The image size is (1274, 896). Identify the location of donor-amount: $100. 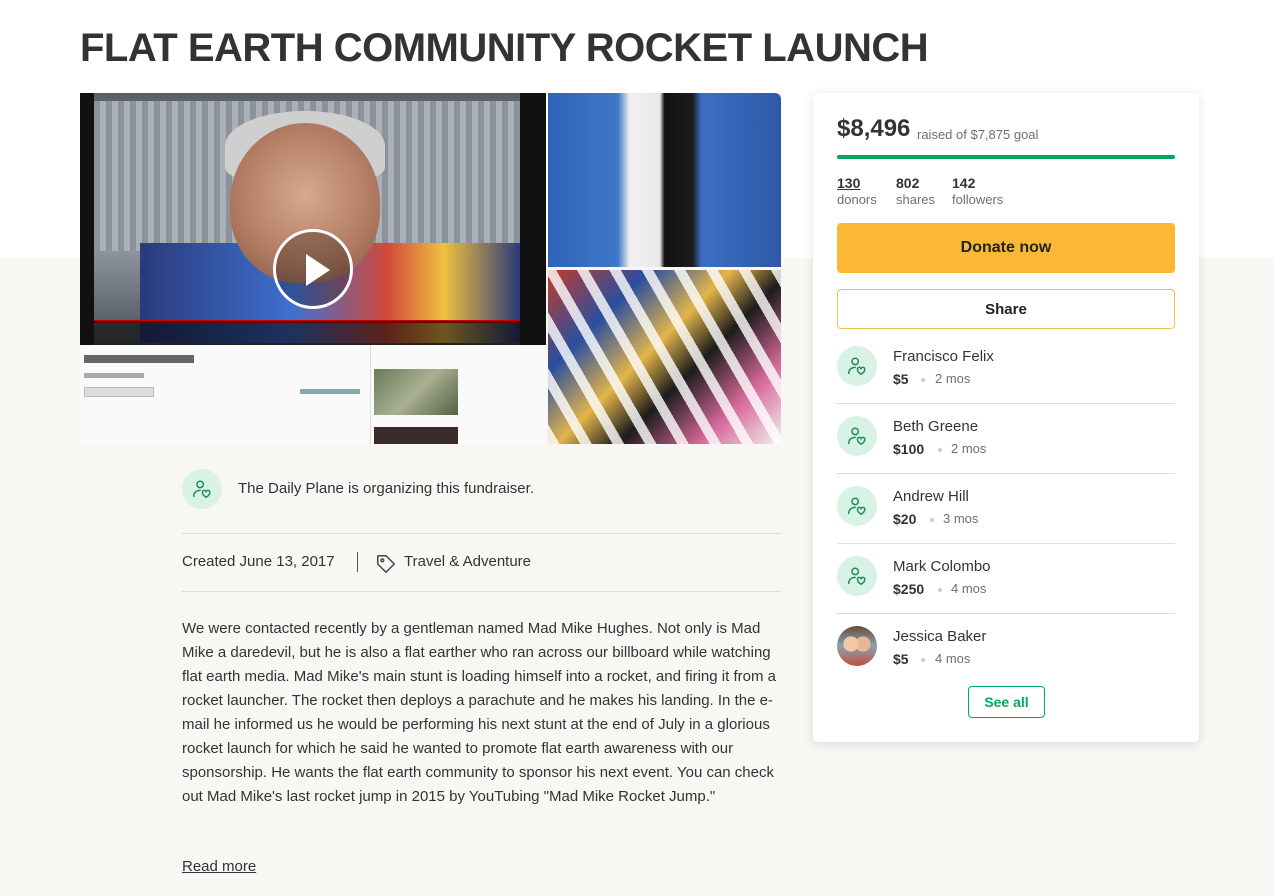
(909, 449).